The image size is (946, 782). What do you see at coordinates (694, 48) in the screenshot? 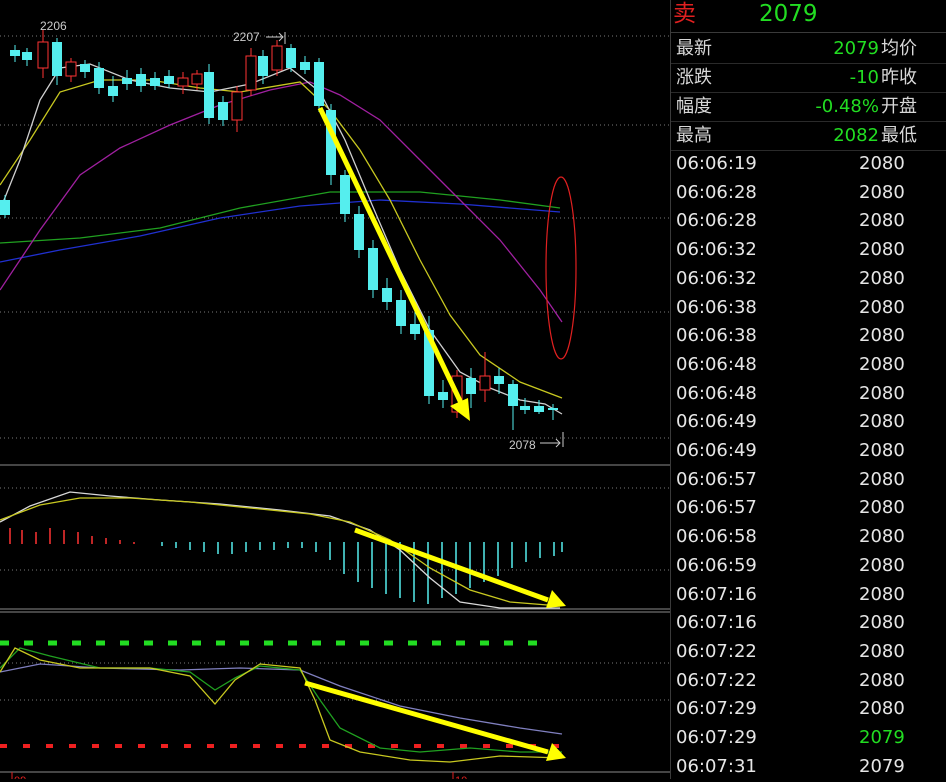
I see `quote-label: 最新` at bounding box center [694, 48].